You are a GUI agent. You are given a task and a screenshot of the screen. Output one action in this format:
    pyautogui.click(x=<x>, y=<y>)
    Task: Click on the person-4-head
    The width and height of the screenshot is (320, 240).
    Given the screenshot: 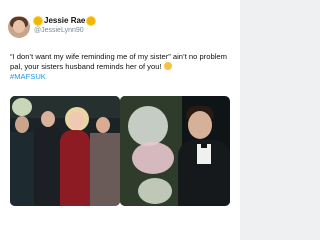 What is the action you would take?
    pyautogui.click(x=103, y=125)
    